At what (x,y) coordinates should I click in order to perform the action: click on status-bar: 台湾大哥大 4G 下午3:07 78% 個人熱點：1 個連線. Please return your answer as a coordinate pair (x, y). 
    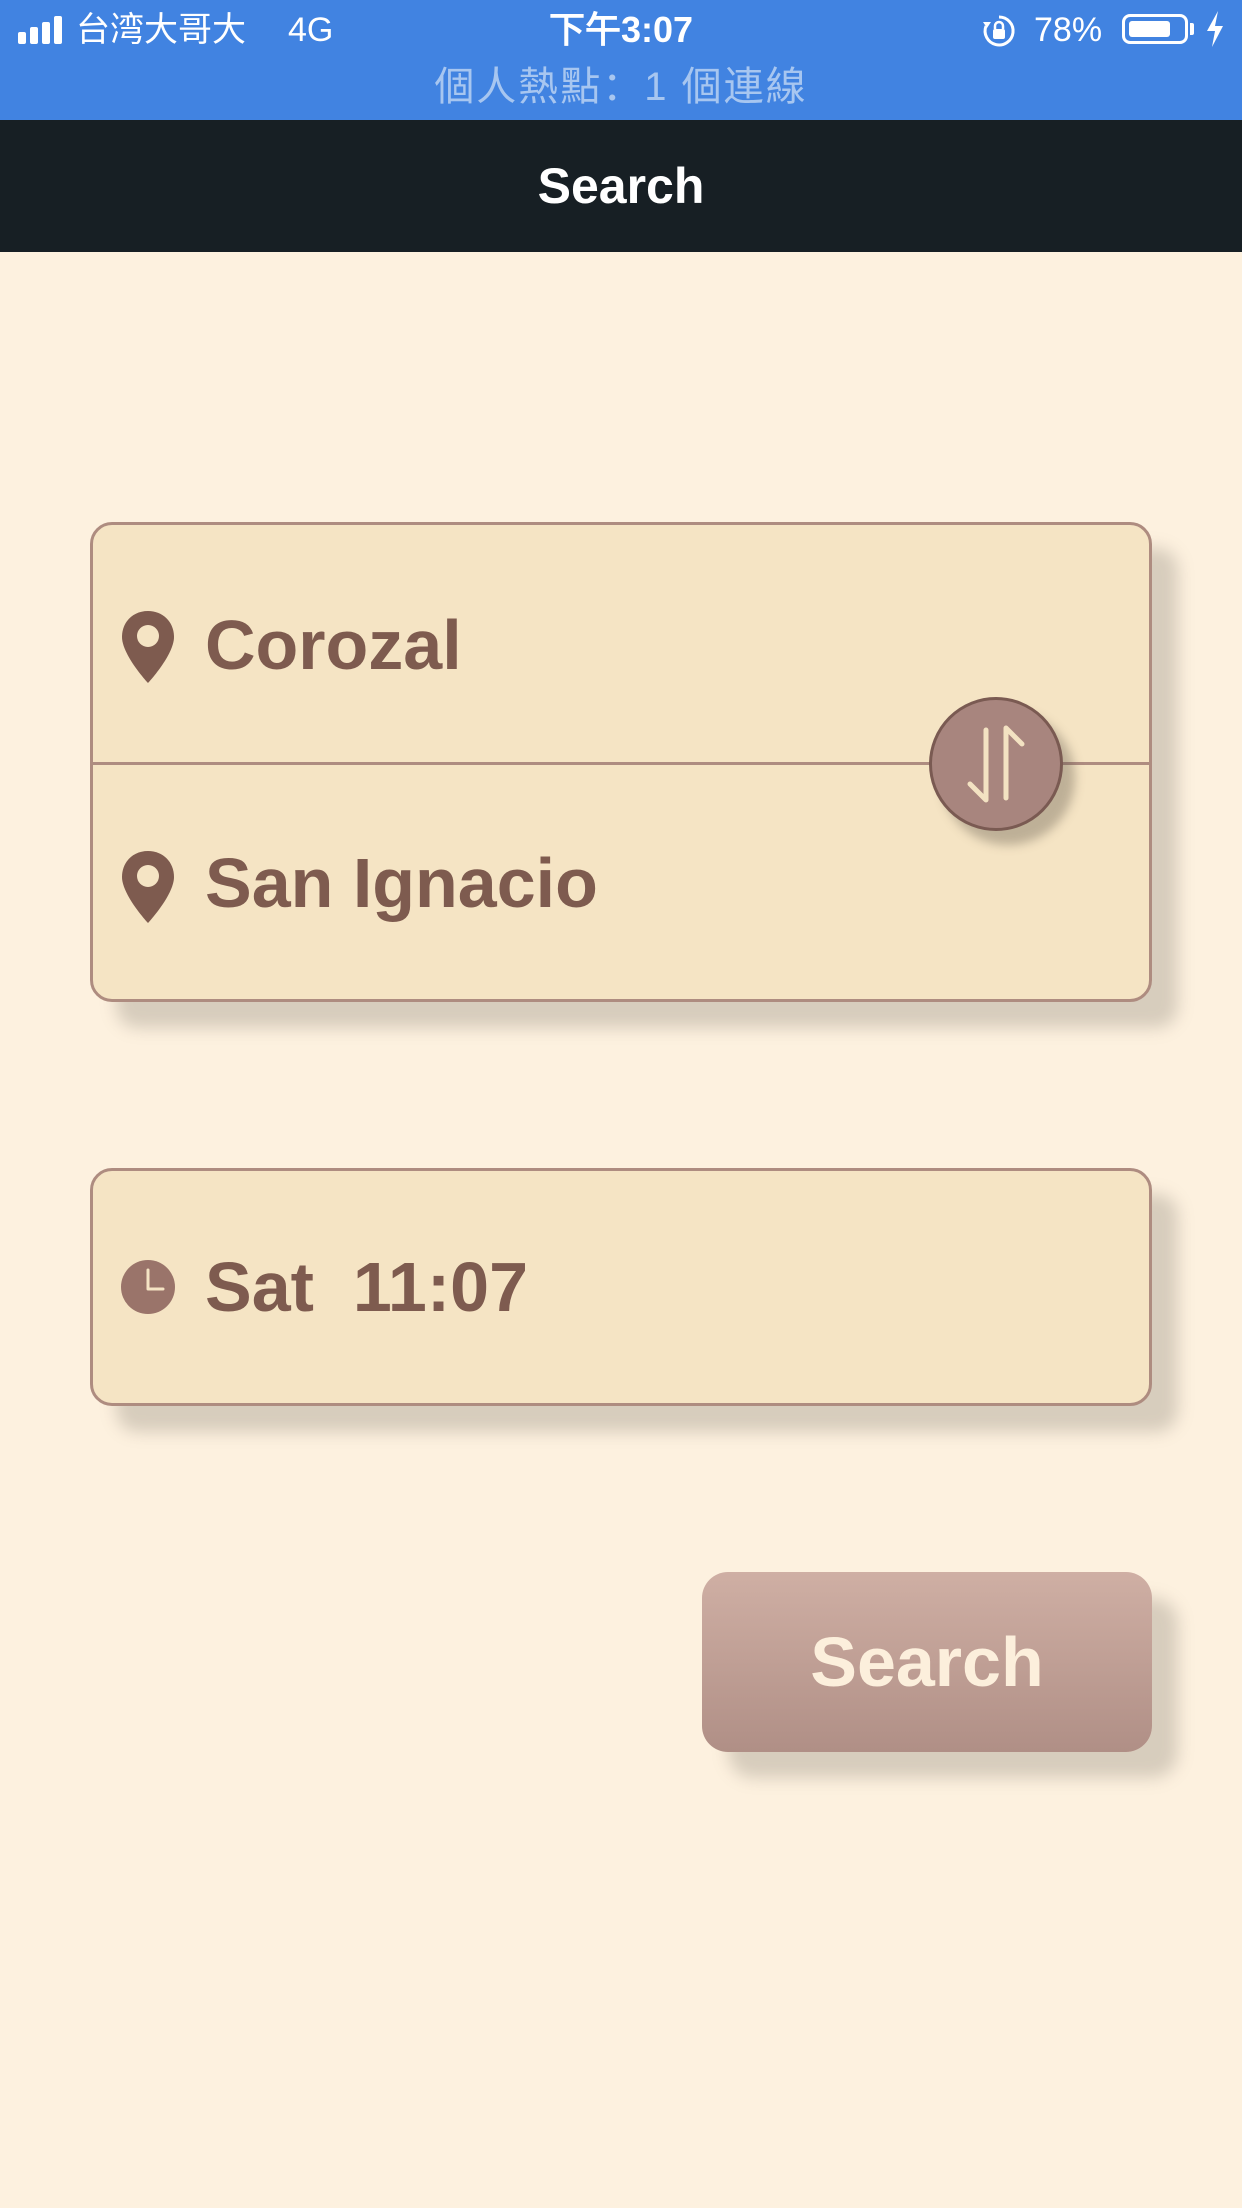
    Looking at the image, I should click on (621, 60).